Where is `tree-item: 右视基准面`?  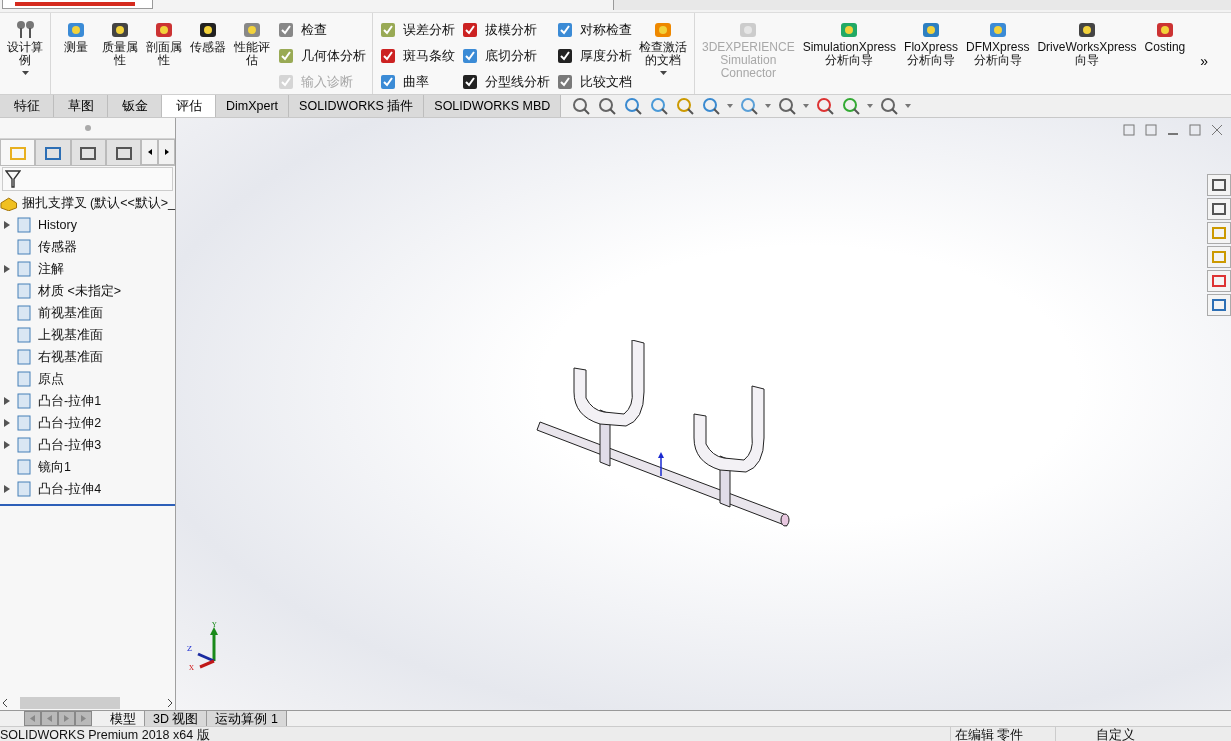 tree-item: 右视基准面 is located at coordinates (70, 357).